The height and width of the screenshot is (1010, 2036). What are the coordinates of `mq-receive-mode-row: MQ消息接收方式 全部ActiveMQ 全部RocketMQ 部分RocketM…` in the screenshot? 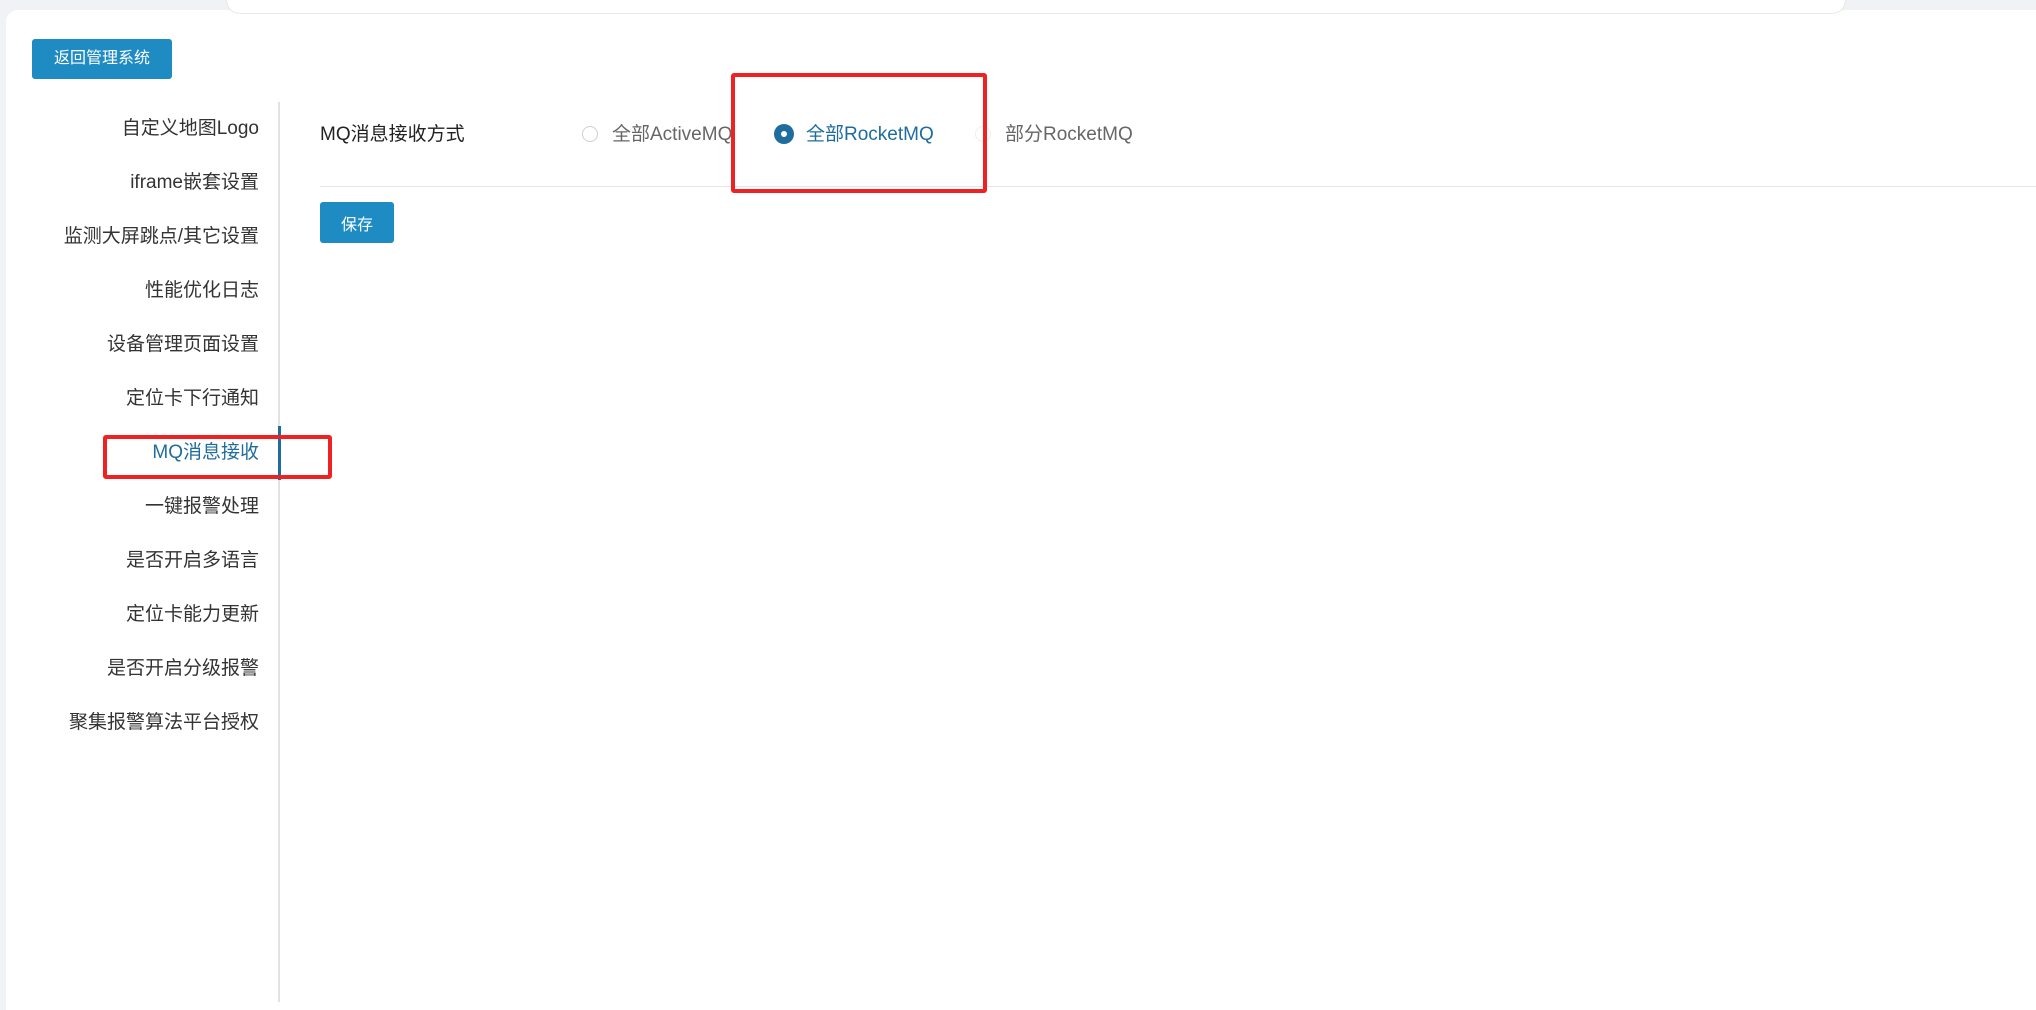 It's located at (1178, 135).